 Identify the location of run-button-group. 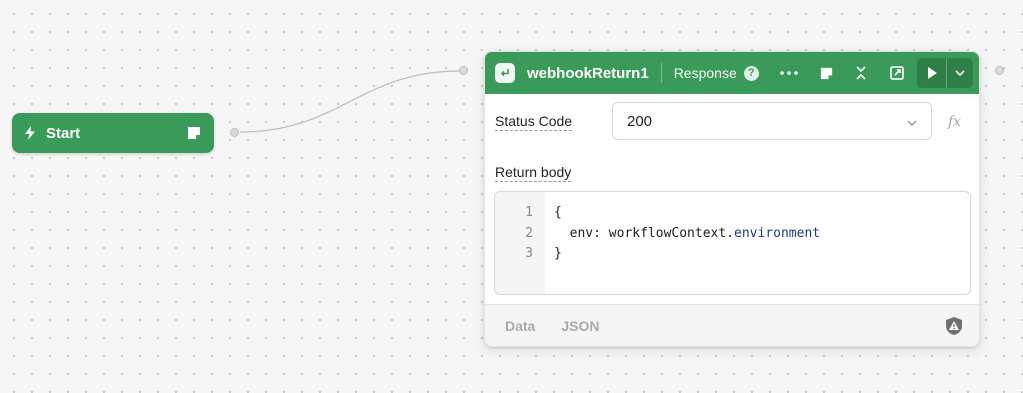
(945, 73).